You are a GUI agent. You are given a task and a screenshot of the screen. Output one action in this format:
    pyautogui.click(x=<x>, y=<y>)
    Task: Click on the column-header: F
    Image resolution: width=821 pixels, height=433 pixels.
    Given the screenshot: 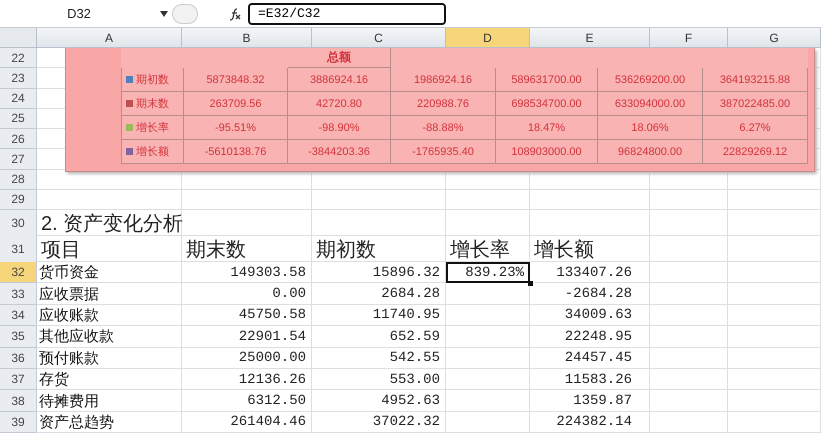 What is the action you would take?
    pyautogui.click(x=689, y=38)
    